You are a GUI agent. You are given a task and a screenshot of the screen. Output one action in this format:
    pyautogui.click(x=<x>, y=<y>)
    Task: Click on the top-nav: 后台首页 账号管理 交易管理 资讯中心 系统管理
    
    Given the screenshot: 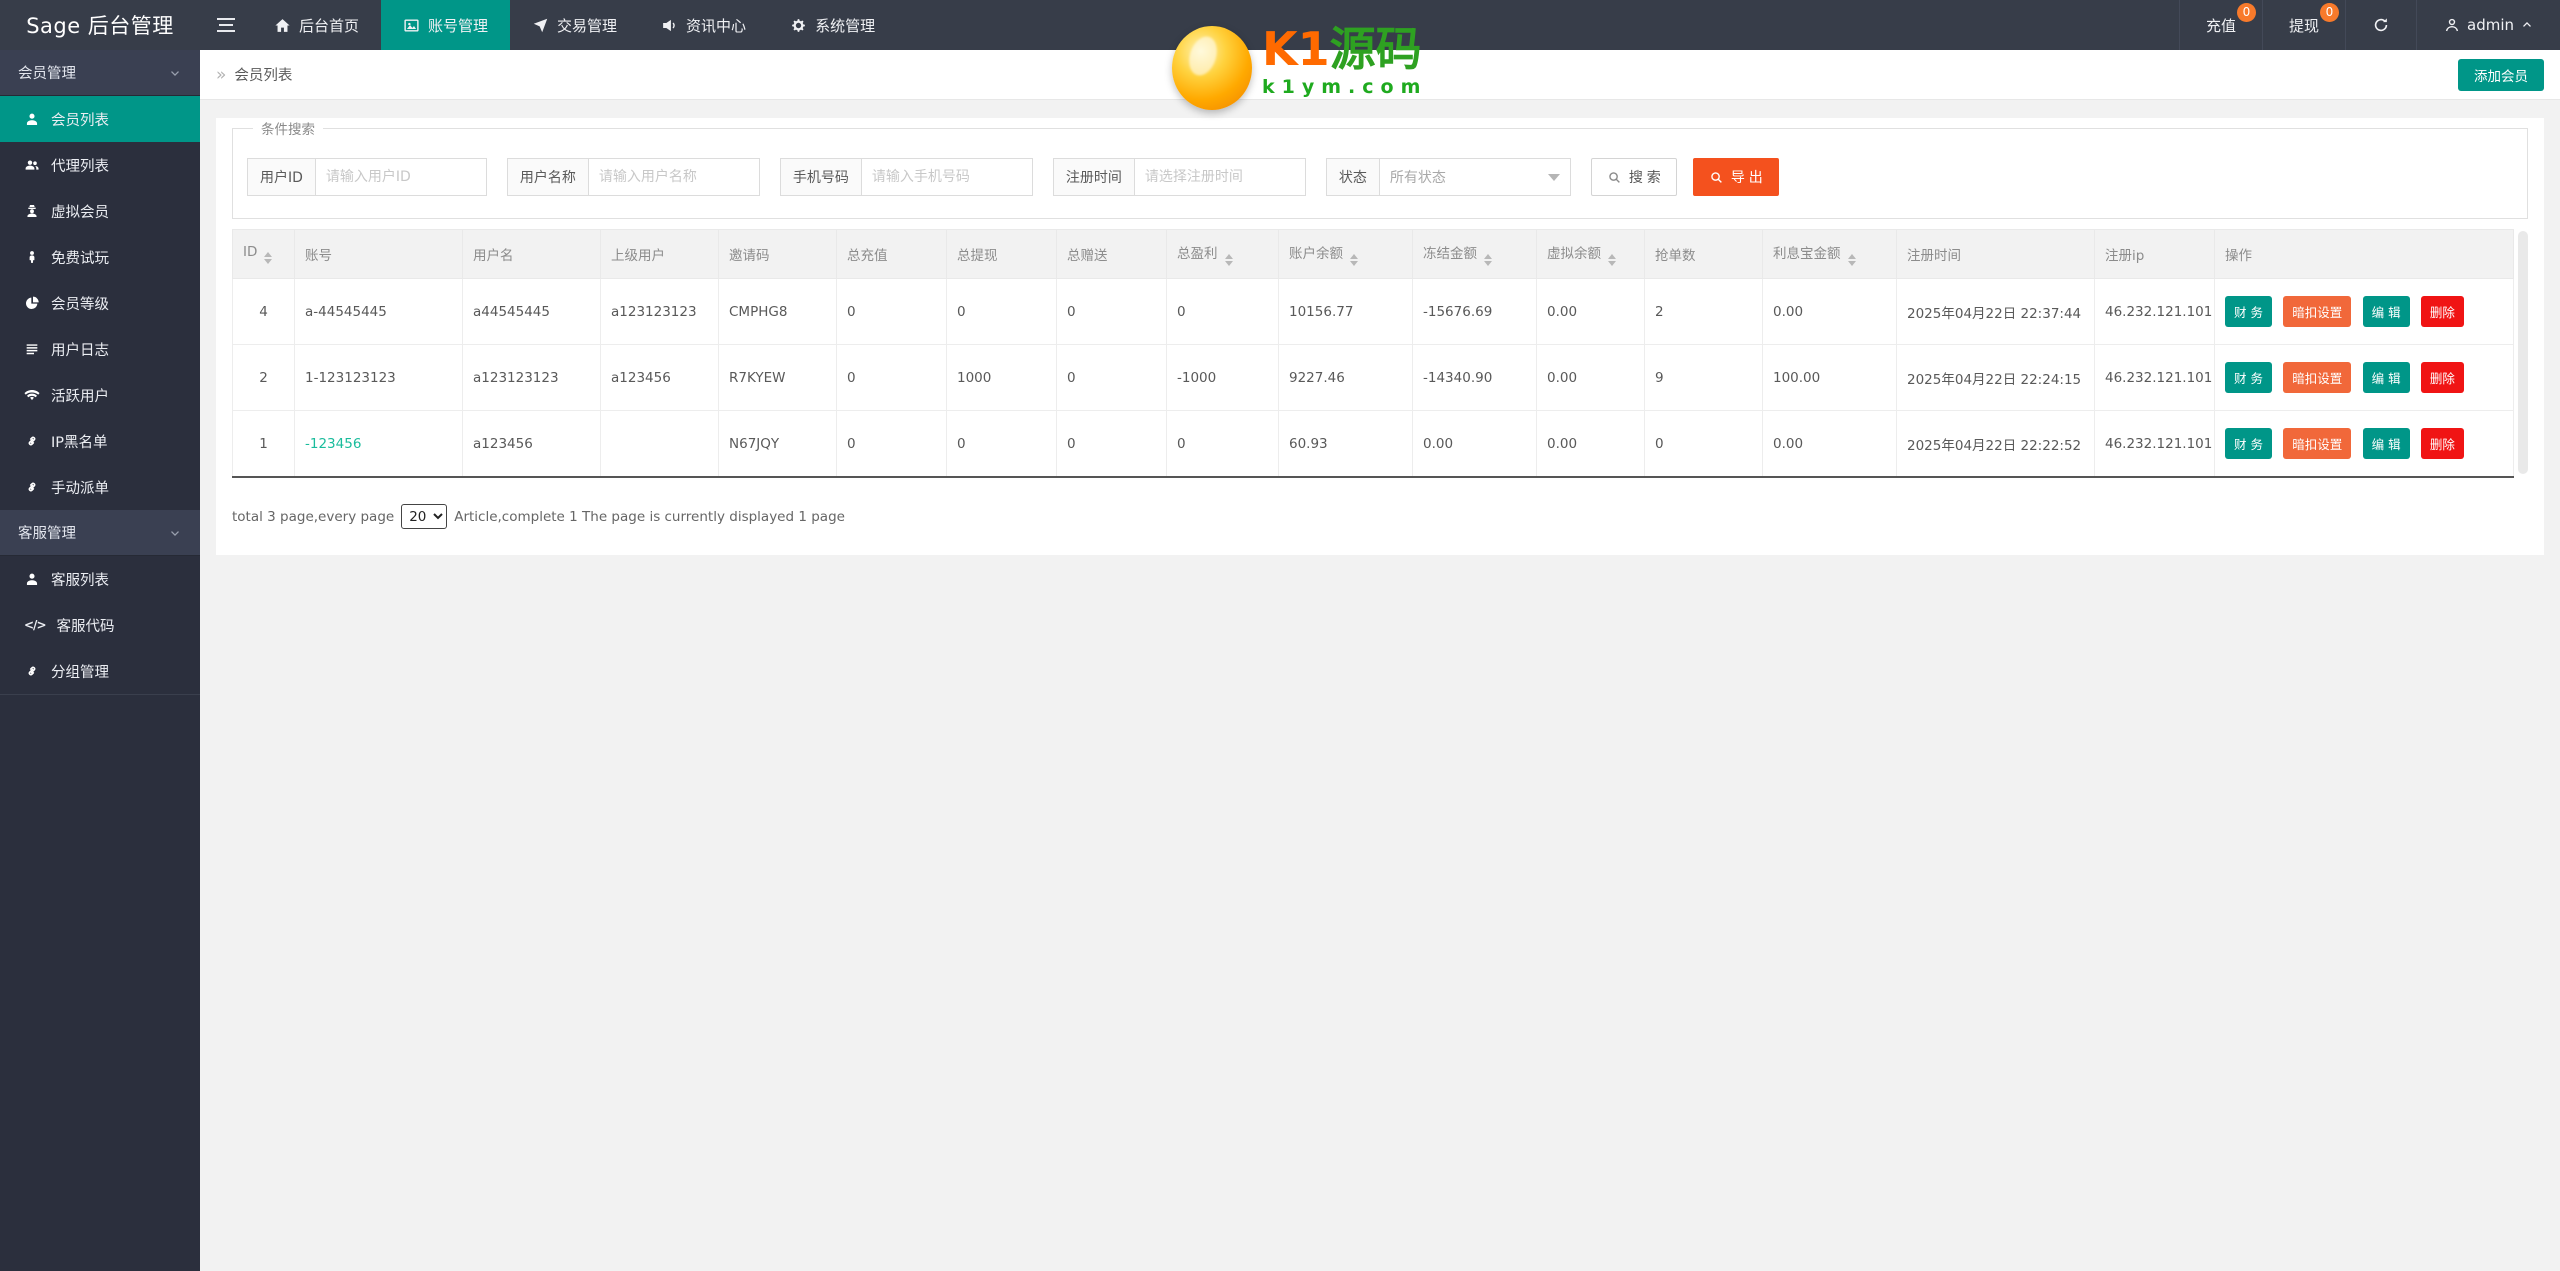 What is the action you would take?
    pyautogui.click(x=574, y=25)
    